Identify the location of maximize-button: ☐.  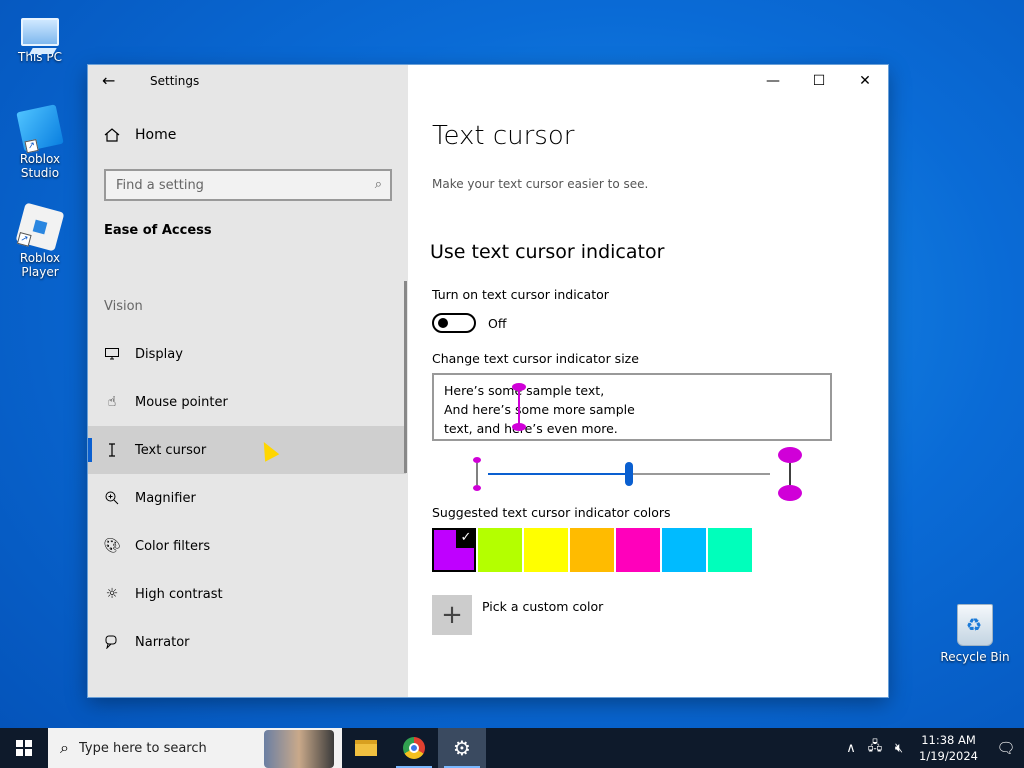
(819, 81).